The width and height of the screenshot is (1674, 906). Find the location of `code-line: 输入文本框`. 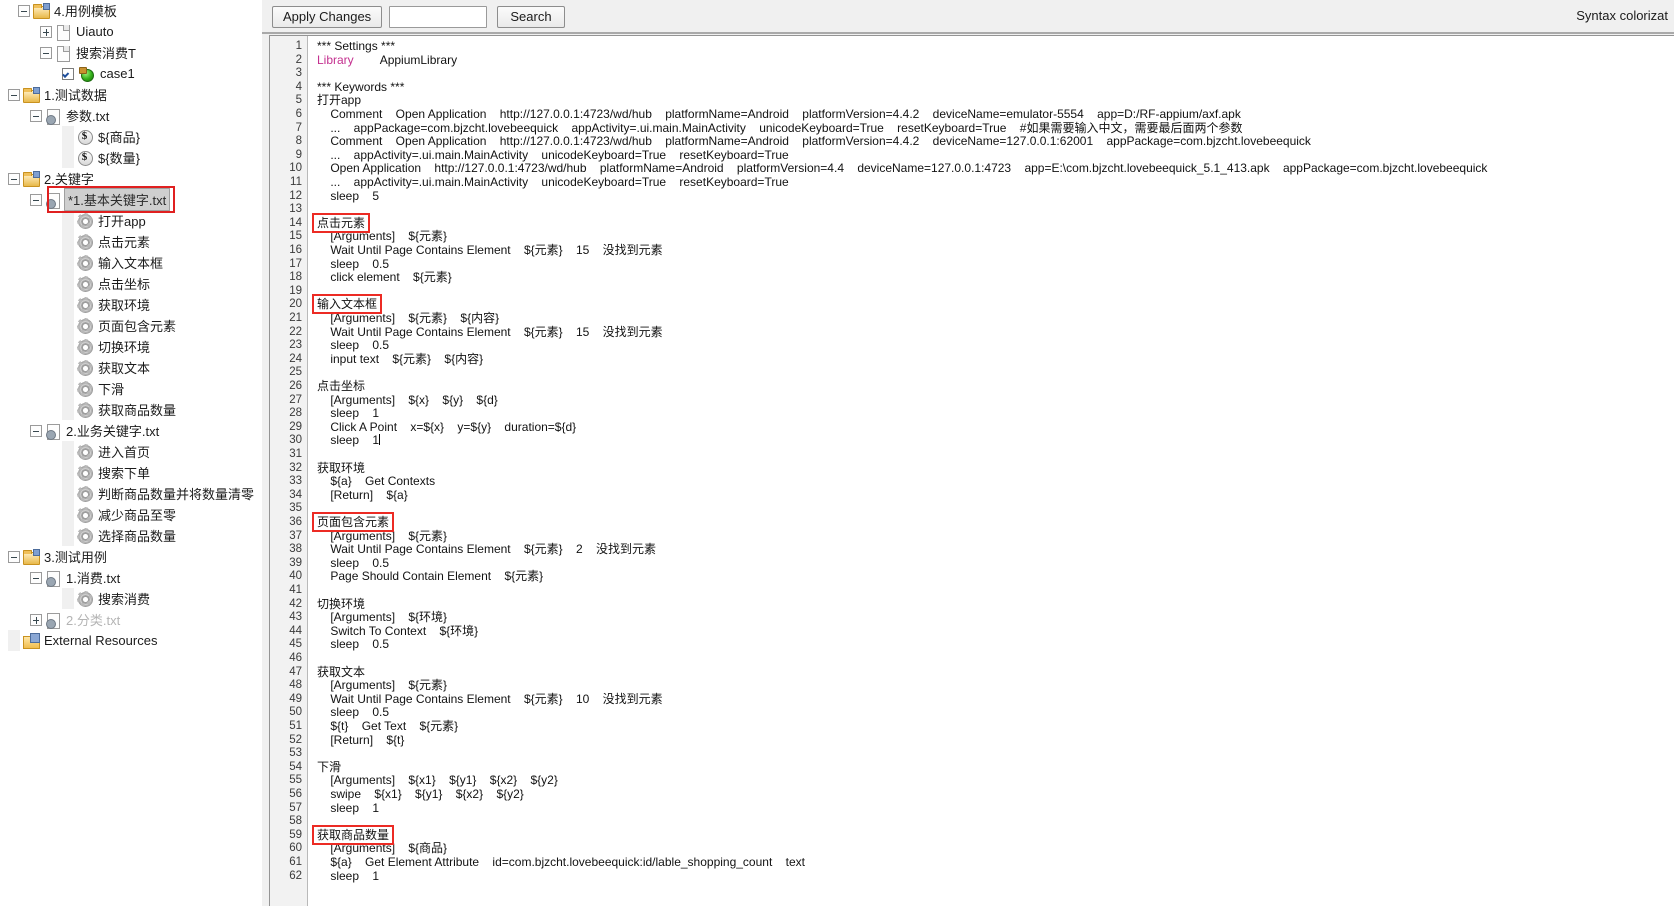

code-line: 输入文本框 is located at coordinates (347, 305).